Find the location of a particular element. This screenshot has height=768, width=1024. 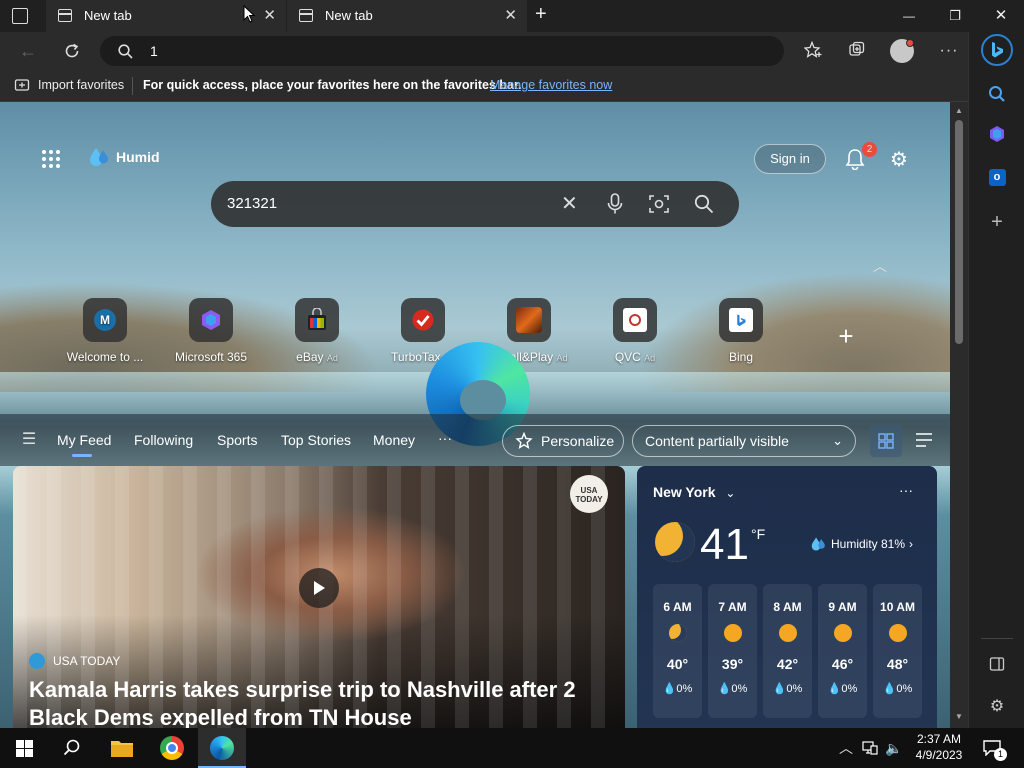

show-hidden-icons-button: ︿ is located at coordinates (846, 748).